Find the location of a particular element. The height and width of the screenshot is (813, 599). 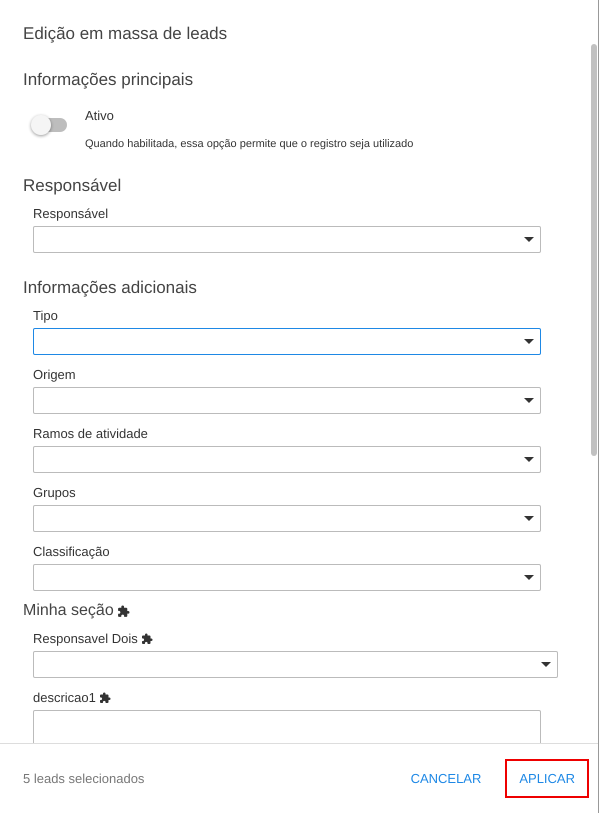

field-label: Classificação is located at coordinates (71, 552).